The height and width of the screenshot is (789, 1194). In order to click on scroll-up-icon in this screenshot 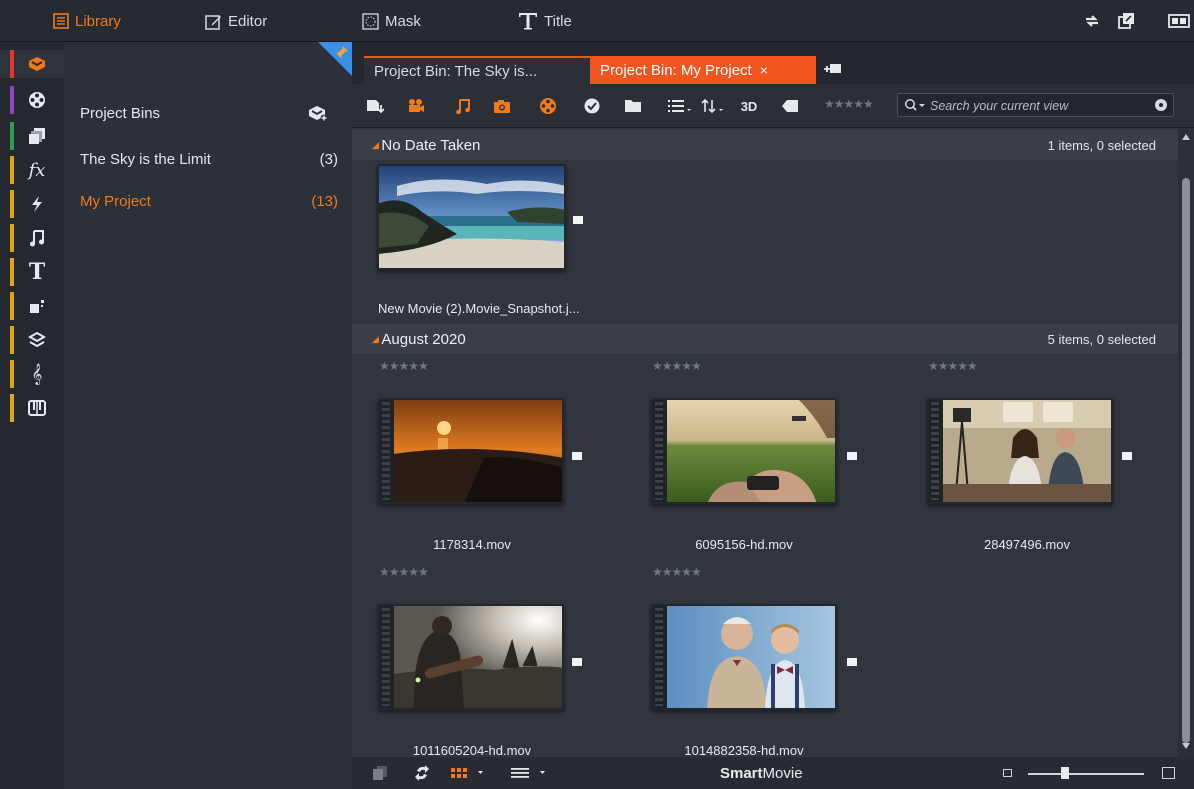, I will do `click(1186, 137)`.